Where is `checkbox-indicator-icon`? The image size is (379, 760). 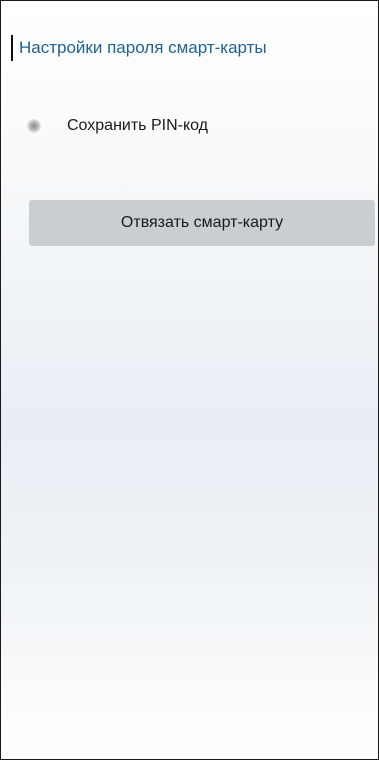
checkbox-indicator-icon is located at coordinates (34, 126).